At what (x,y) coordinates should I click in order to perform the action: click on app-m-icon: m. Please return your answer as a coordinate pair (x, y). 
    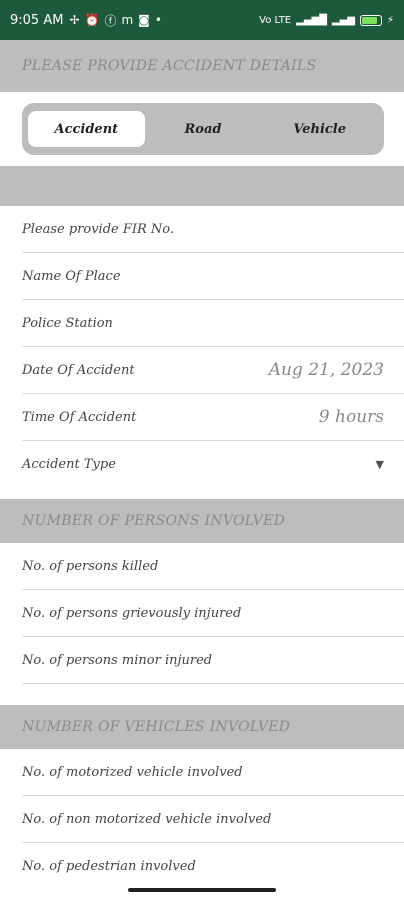
    Looking at the image, I should click on (127, 20).